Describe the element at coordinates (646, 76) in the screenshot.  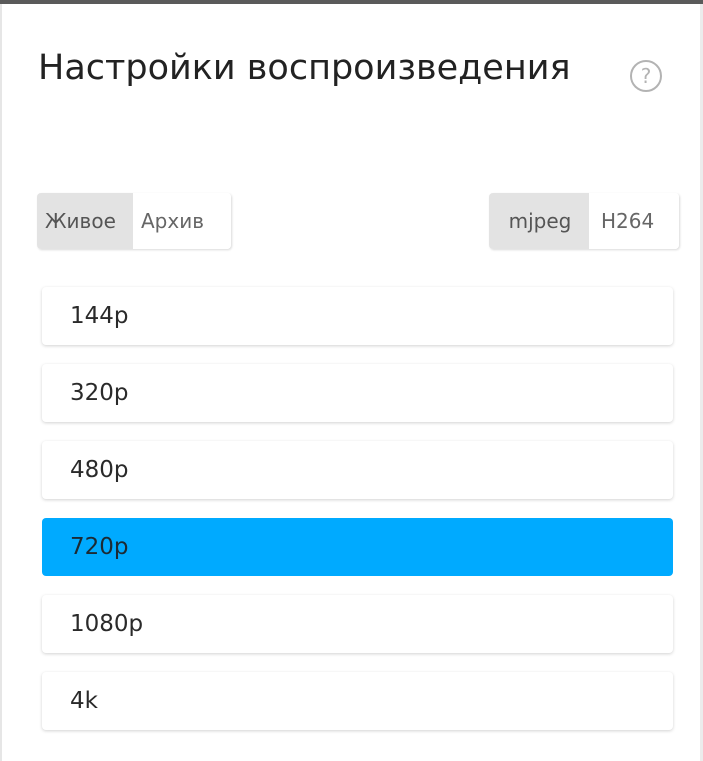
I see `help-icon: ?` at that location.